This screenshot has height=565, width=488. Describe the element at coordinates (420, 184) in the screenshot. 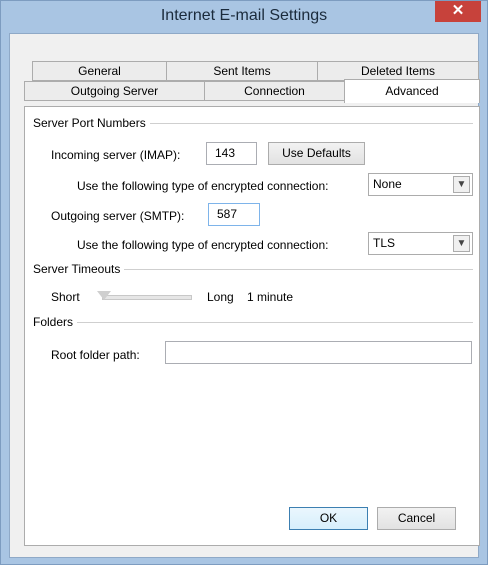

I see `incoming-encryption-select: None ▼` at that location.